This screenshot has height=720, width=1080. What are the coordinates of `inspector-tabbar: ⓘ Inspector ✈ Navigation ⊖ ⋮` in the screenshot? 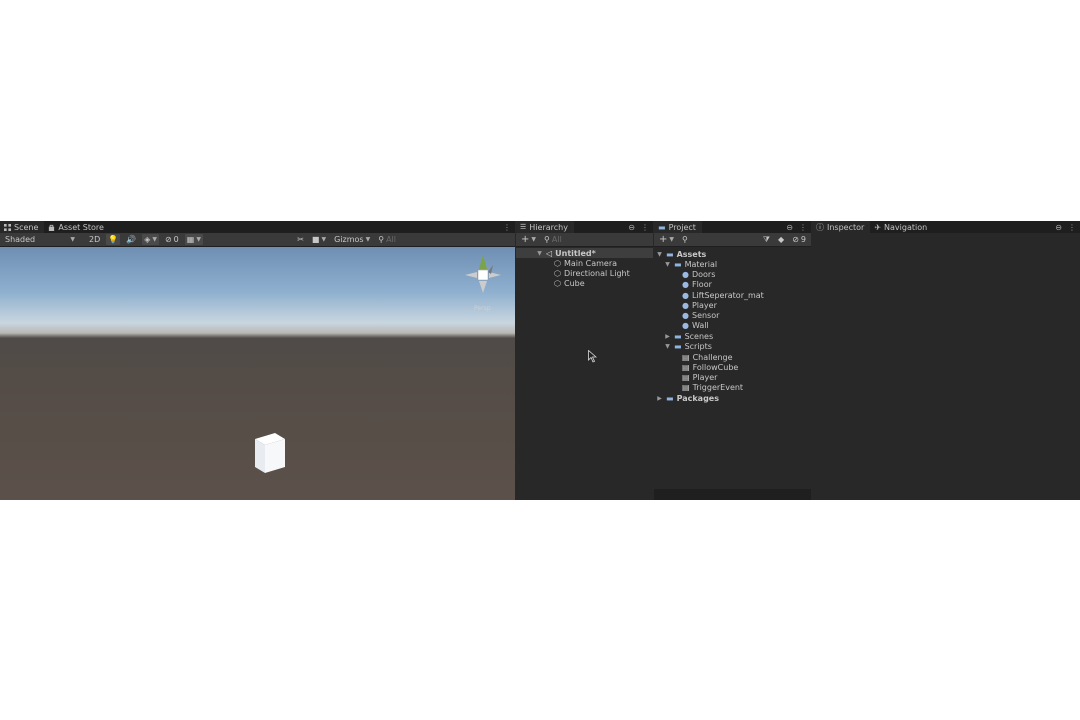 It's located at (946, 227).